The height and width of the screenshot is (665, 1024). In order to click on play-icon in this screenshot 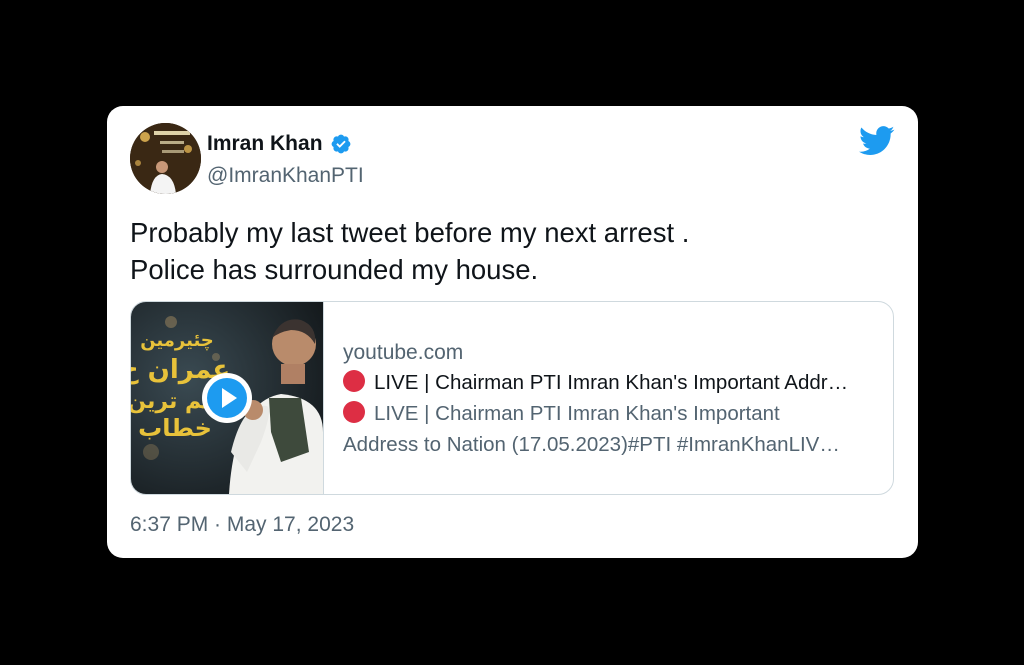, I will do `click(227, 398)`.